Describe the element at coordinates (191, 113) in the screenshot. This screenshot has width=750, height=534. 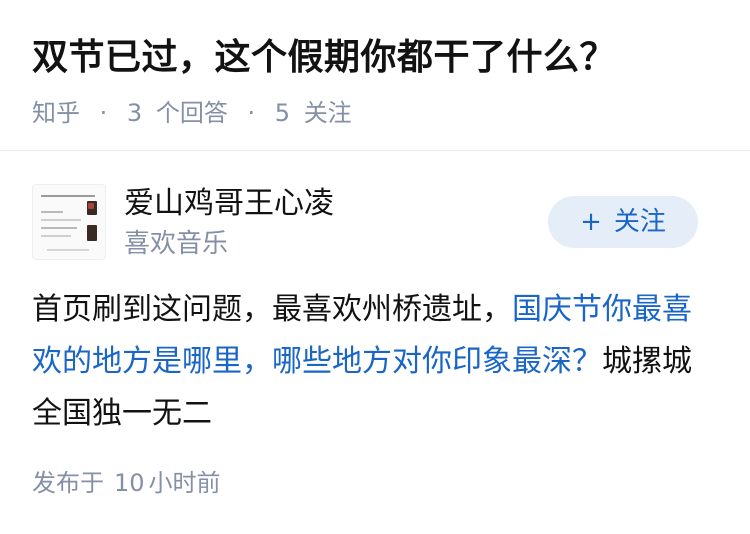
I see `answer-count-label: 个回答` at that location.